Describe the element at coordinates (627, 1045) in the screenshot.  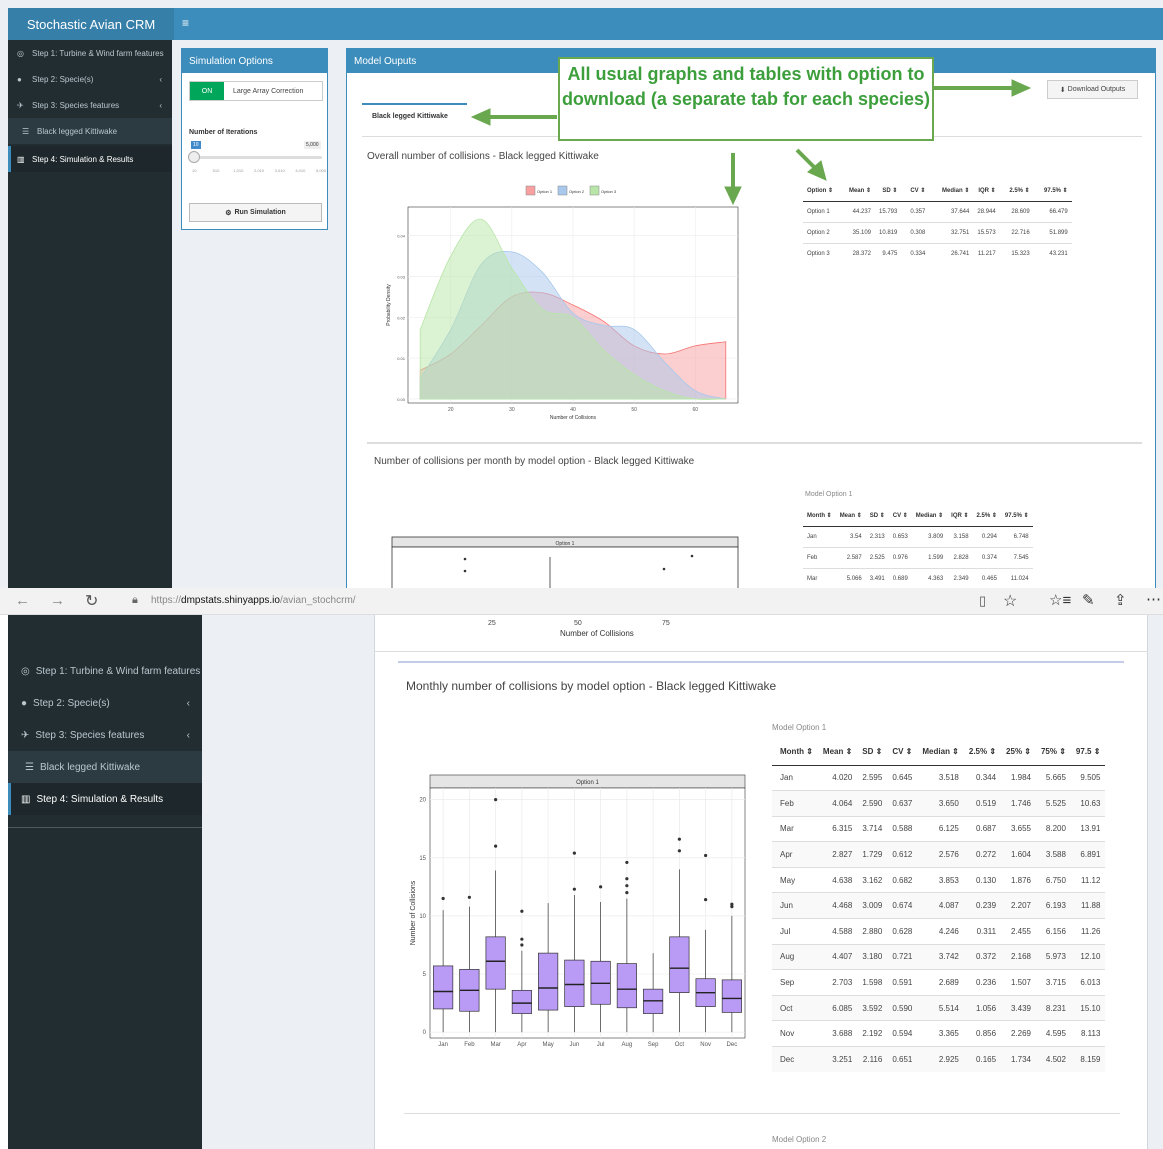
I see `x-tick-label: Aug` at that location.